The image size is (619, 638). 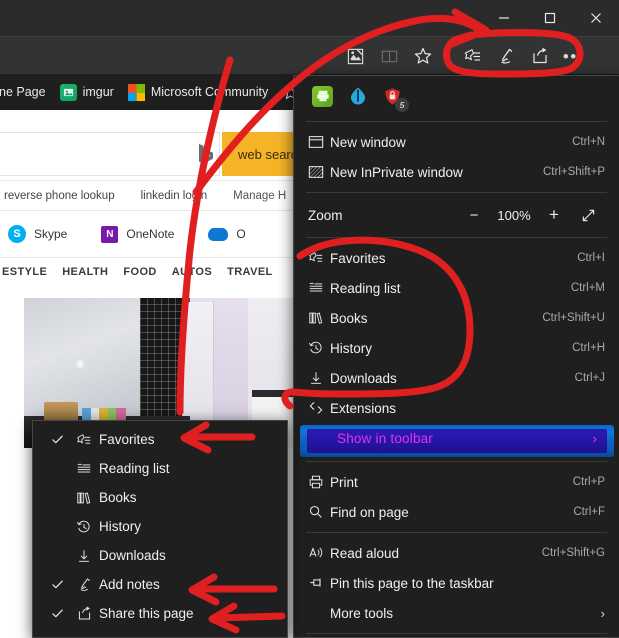 What do you see at coordinates (139, 272) in the screenshot?
I see `category-link: FOOD` at bounding box center [139, 272].